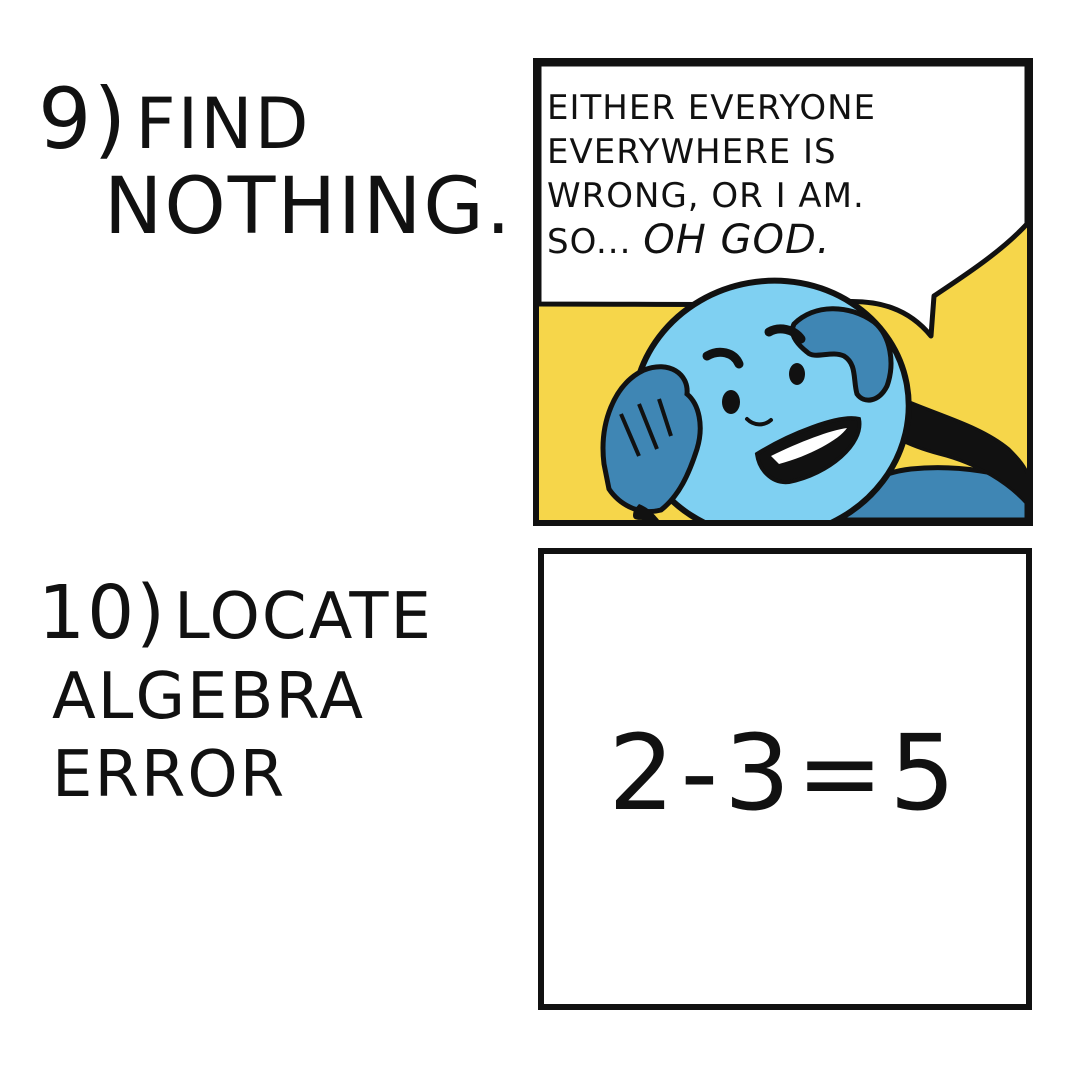  I want to click on step-9-title-line-2: NOTHING., so click(308, 207).